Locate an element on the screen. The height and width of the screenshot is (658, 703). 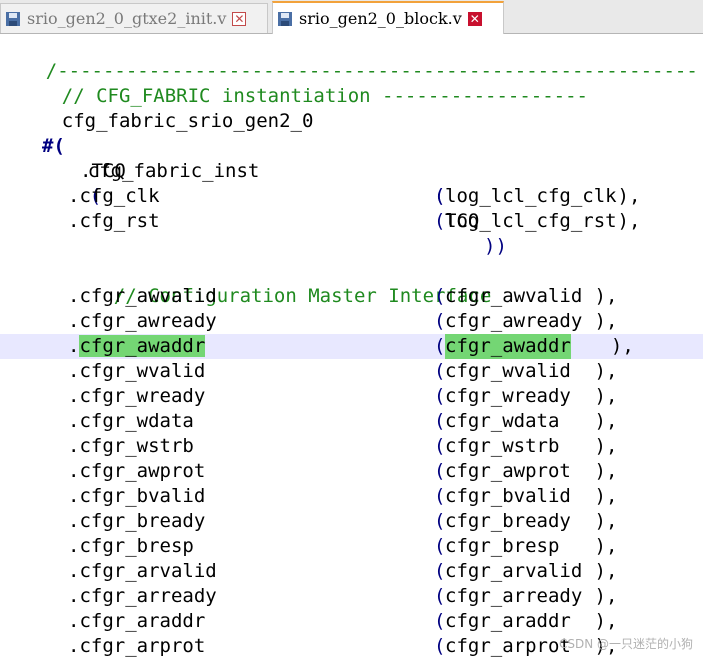
signal-name: cfgr_awprot is located at coordinates (519, 471).